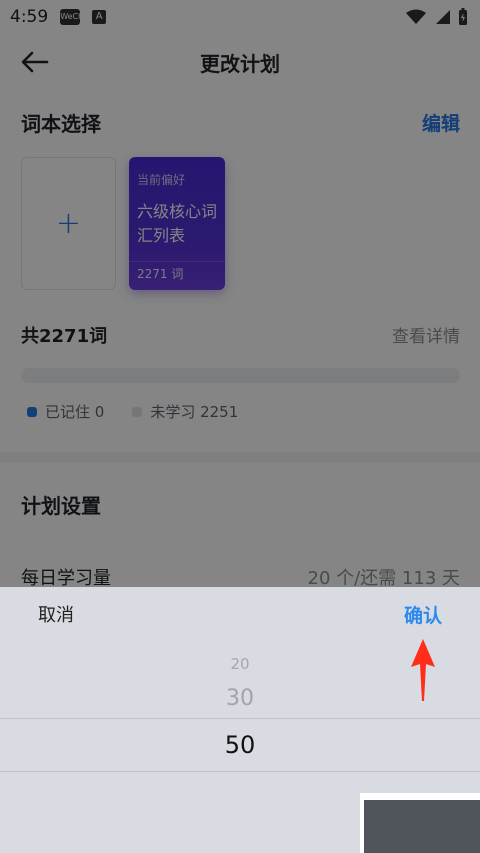  What do you see at coordinates (423, 614) in the screenshot?
I see `confirm-button: 确认` at bounding box center [423, 614].